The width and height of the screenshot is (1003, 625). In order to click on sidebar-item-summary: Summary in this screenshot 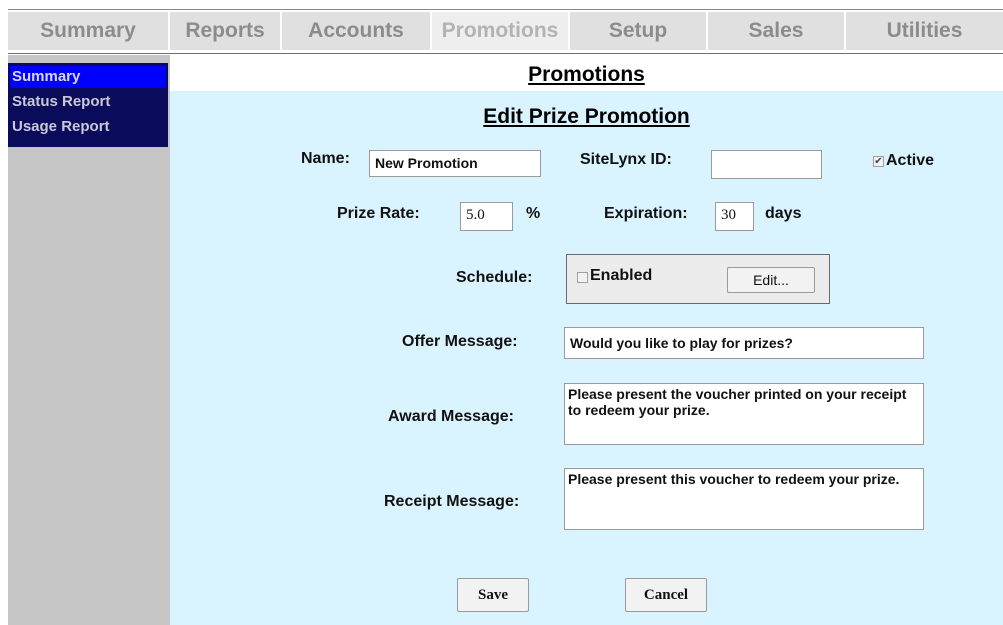, I will do `click(88, 77)`.